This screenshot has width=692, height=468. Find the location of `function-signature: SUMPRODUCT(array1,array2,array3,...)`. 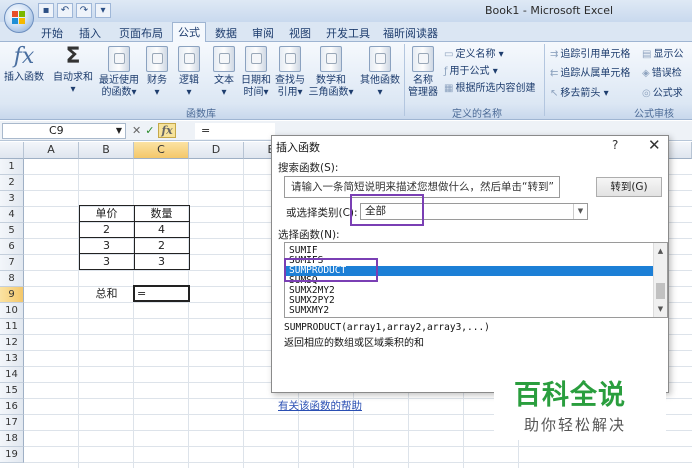

function-signature: SUMPRODUCT(array1,array2,array3,...) is located at coordinates (387, 327).